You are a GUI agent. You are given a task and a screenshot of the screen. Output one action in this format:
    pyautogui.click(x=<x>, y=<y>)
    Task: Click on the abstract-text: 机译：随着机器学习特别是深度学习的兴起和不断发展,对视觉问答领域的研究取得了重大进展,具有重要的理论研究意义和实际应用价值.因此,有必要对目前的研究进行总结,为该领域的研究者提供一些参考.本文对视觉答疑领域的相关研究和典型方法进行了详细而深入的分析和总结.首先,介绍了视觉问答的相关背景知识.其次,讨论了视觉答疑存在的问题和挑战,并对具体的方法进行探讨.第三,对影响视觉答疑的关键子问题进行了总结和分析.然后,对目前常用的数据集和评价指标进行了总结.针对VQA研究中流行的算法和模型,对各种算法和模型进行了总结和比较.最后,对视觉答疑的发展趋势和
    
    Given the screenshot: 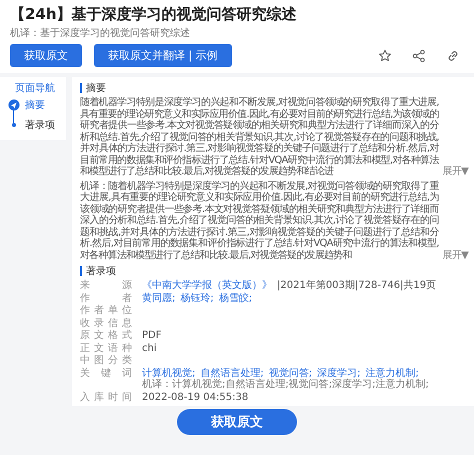 What is the action you would take?
    pyautogui.click(x=259, y=220)
    